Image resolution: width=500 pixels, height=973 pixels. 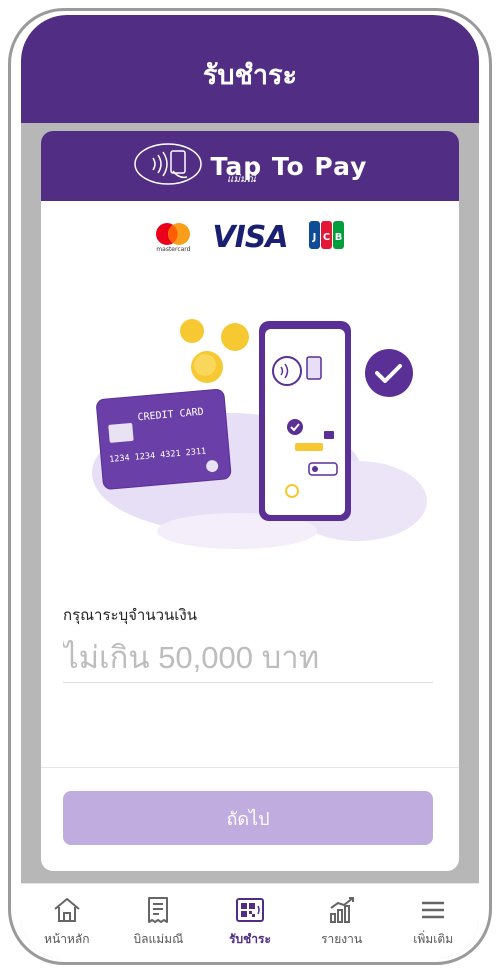 I want to click on qr-payment-icon, so click(x=249, y=910).